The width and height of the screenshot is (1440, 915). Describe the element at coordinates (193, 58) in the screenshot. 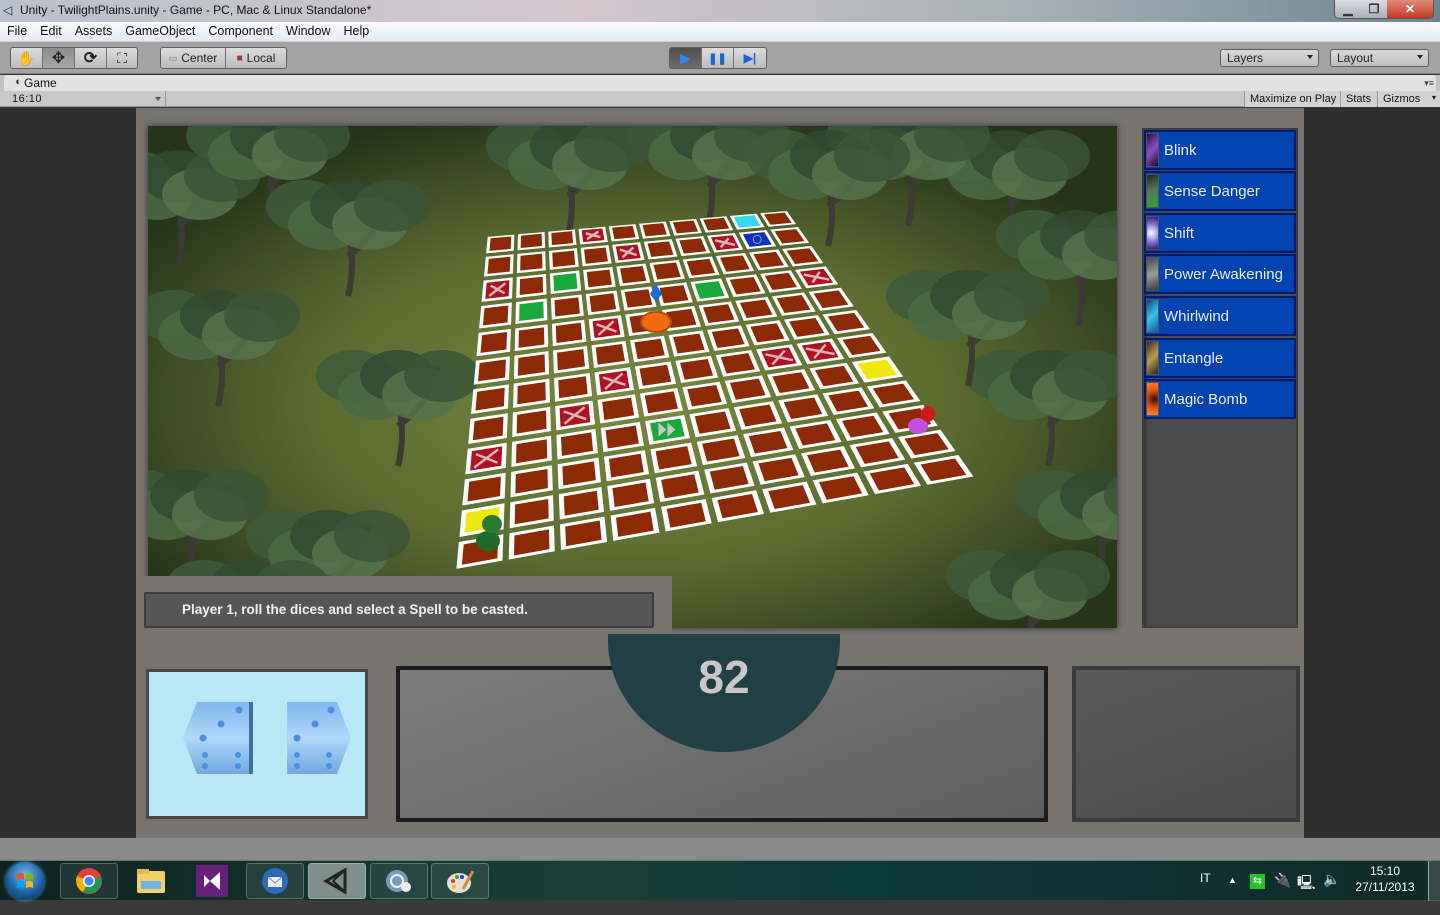

I see `pivot-center-button: ▭ Center` at that location.